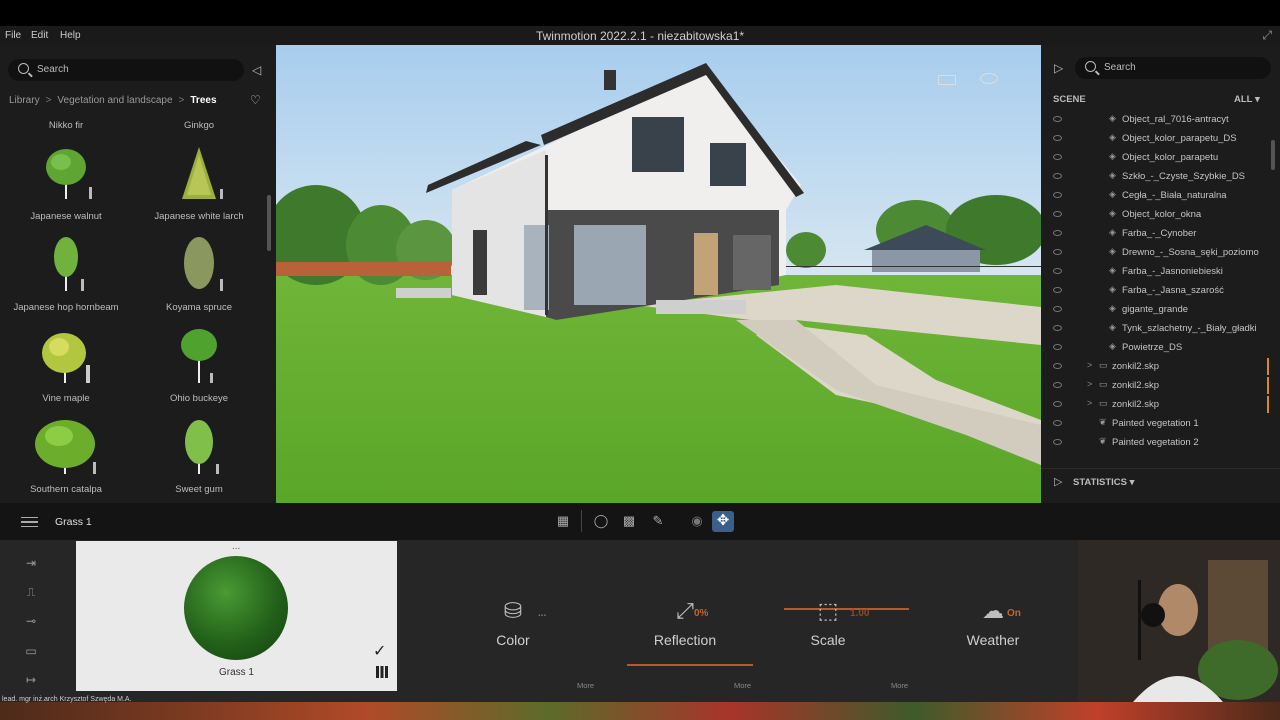  Describe the element at coordinates (1156, 158) in the screenshot. I see `scene-item: ◈ Object_kolor_parapetu` at that location.